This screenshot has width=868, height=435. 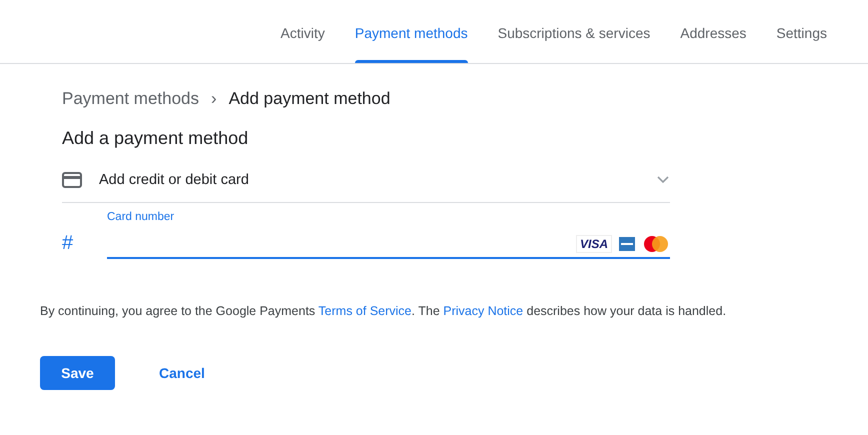 What do you see at coordinates (174, 180) in the screenshot?
I see `payment-option-label: Add credit or debit card` at bounding box center [174, 180].